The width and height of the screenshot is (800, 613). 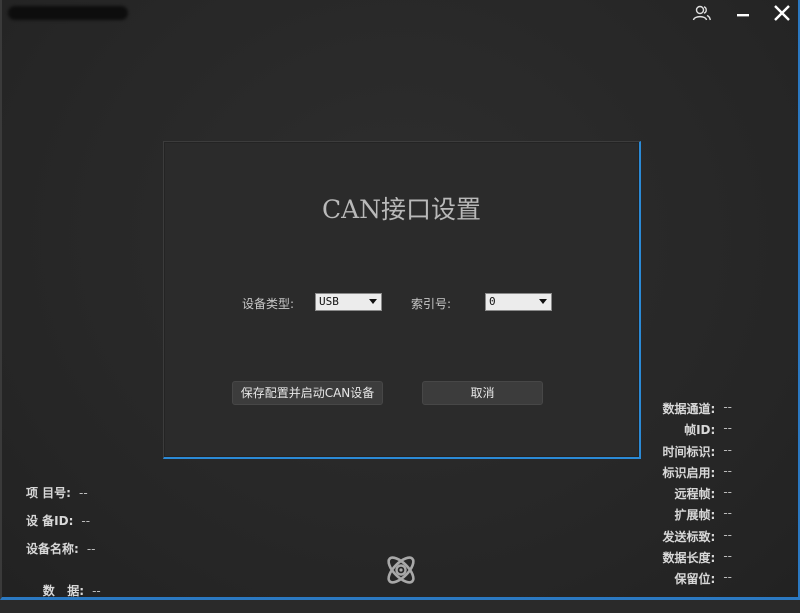 I want to click on device-type-select: USB, so click(x=348, y=302).